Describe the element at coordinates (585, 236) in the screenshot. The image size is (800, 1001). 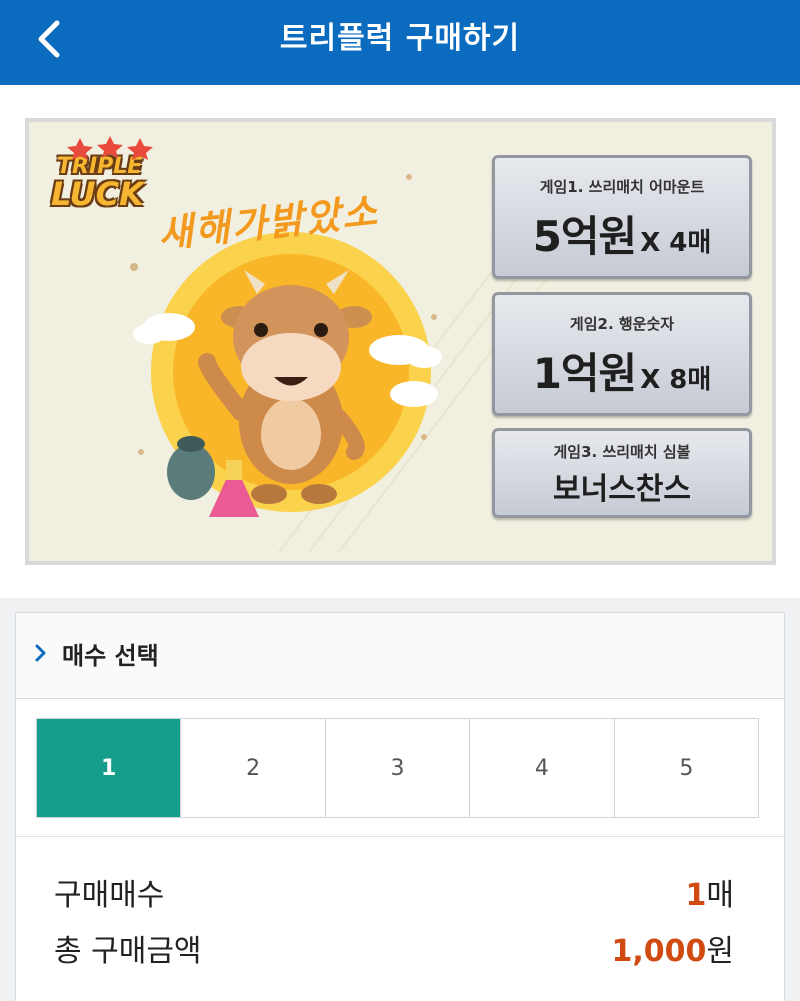
I see `game1-amount: 5억원` at that location.